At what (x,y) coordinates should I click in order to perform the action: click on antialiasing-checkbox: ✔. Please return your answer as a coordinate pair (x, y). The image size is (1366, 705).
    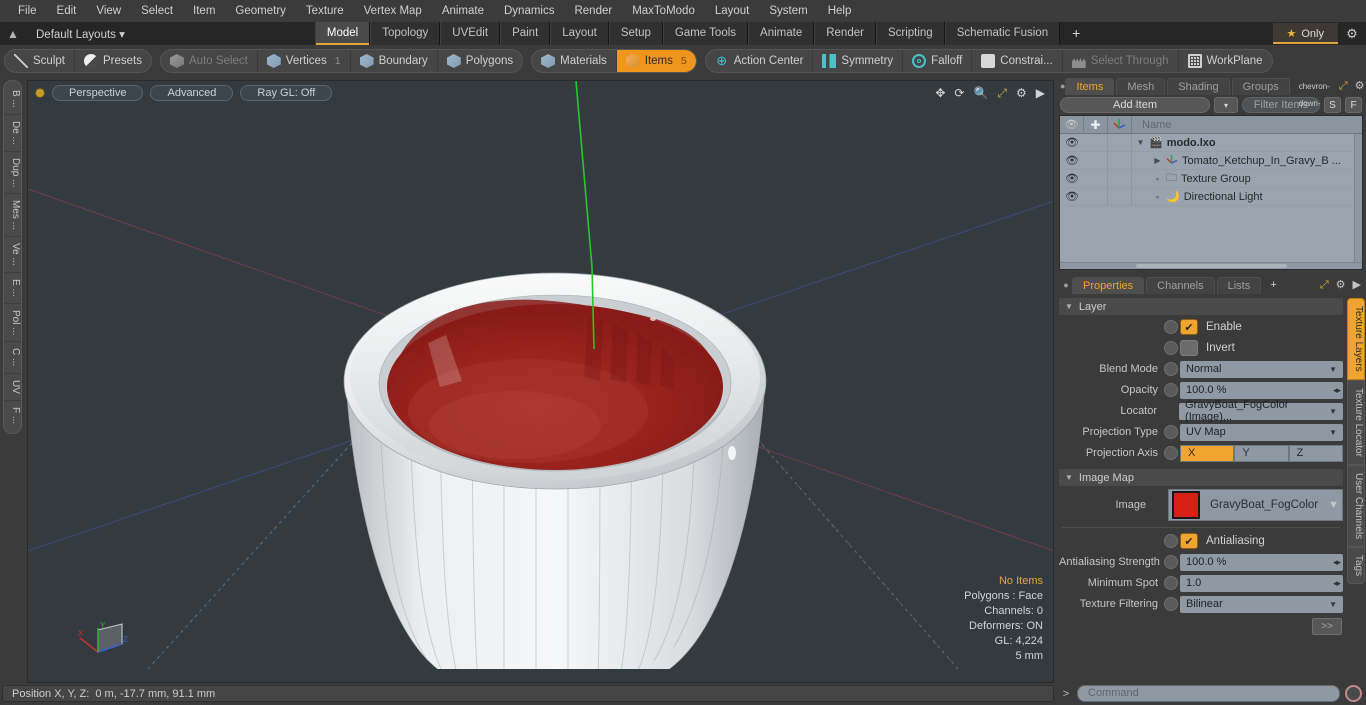
    Looking at the image, I should click on (1189, 541).